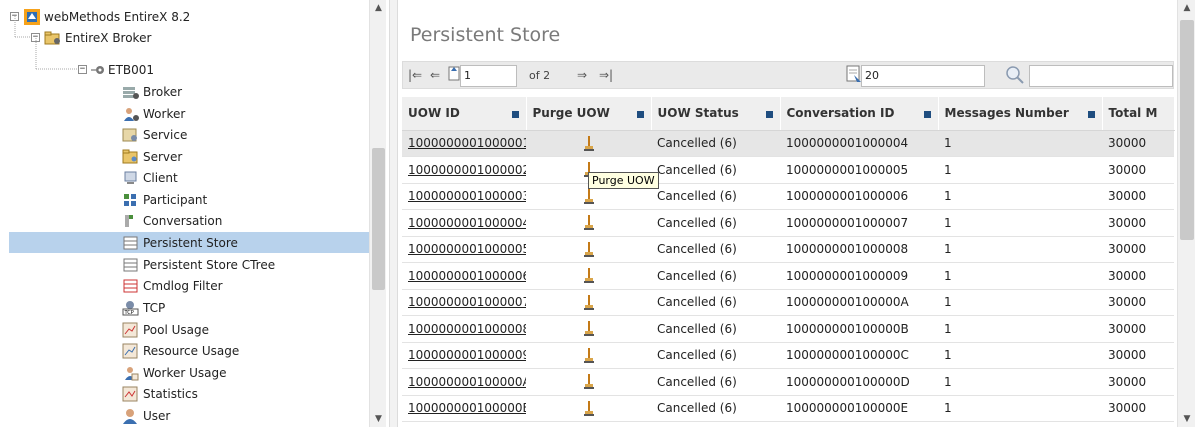  I want to click on uow-id-link: 100000000100000B, so click(464, 408).